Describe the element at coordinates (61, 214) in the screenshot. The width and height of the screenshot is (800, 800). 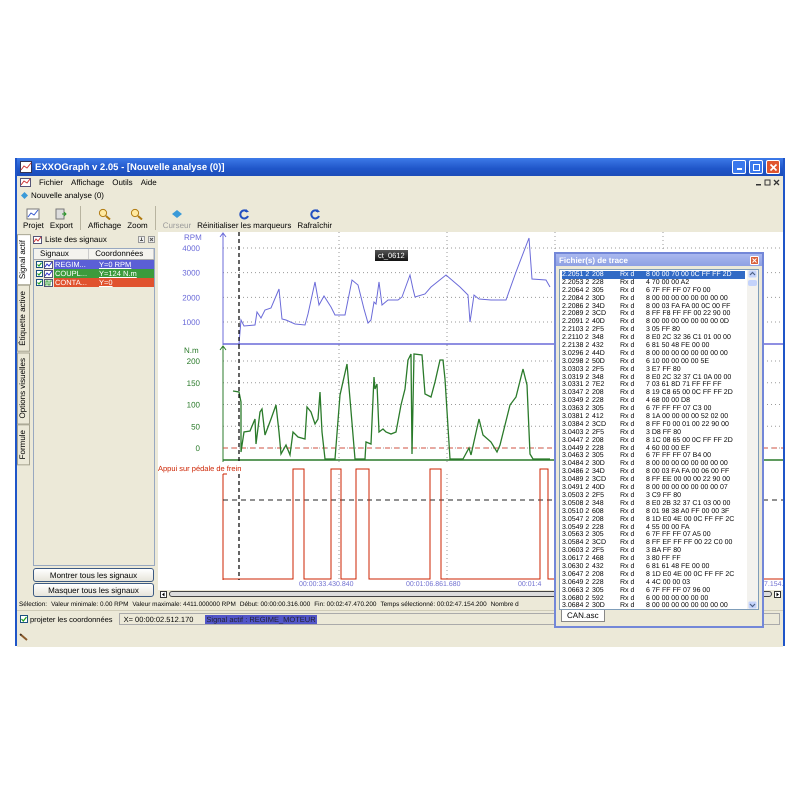
I see `export-icon` at that location.